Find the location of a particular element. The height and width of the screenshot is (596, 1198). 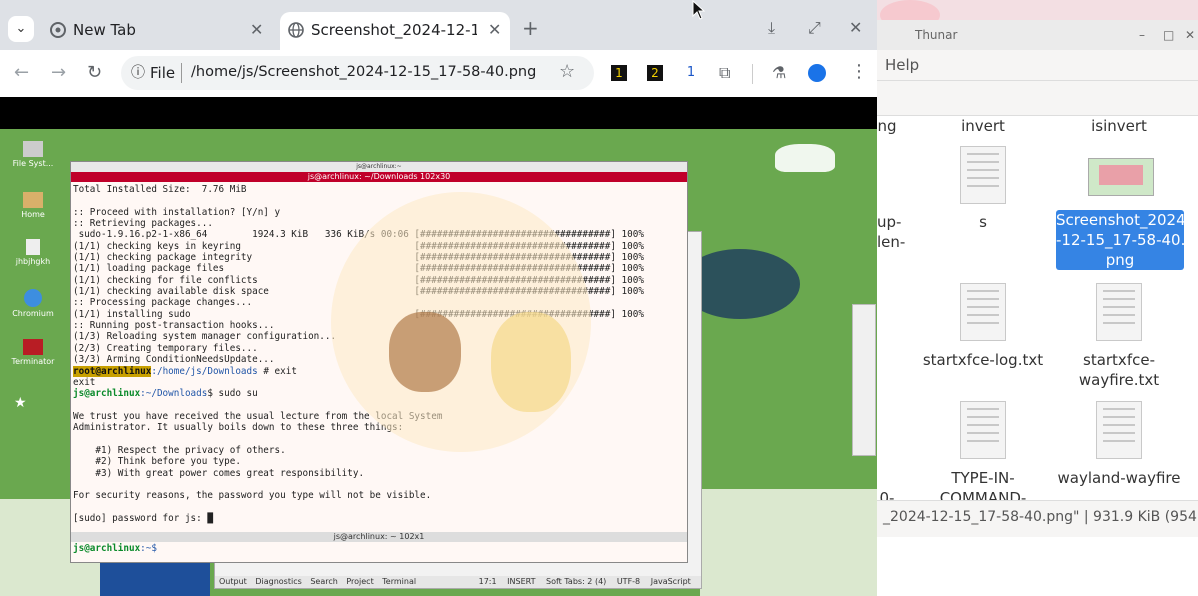

terminal-line: #2) Think before you type. is located at coordinates (168, 462).